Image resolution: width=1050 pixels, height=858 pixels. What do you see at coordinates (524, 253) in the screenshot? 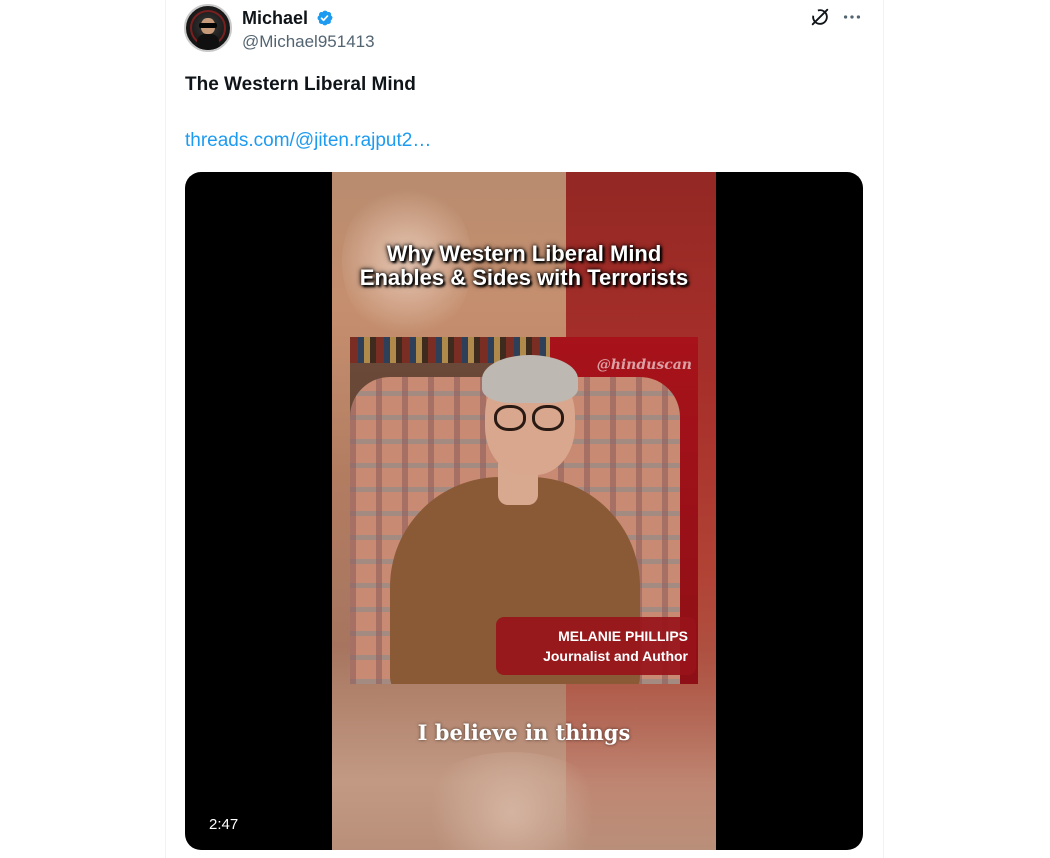
I see `video-title-line-1: Why Western Liberal Mind` at bounding box center [524, 253].